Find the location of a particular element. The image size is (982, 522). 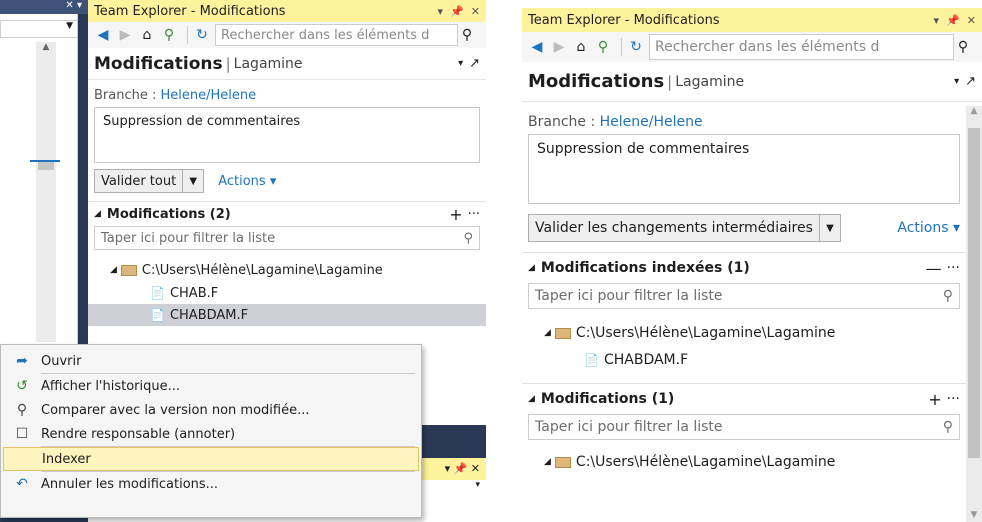

repo-name: Lagamine is located at coordinates (268, 63).